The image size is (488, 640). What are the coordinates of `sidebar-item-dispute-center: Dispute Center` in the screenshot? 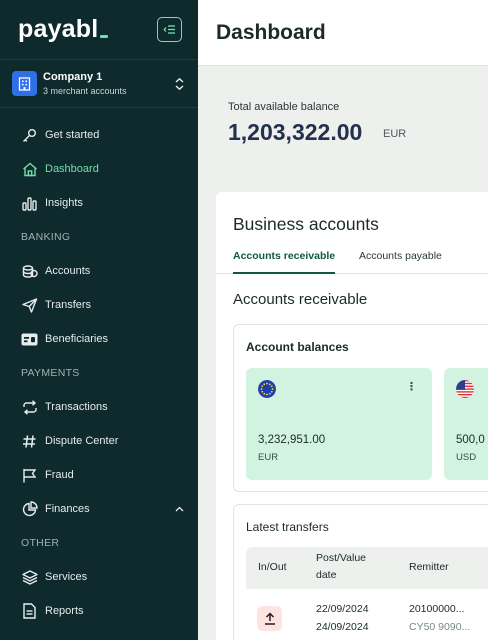 It's located at (99, 441).